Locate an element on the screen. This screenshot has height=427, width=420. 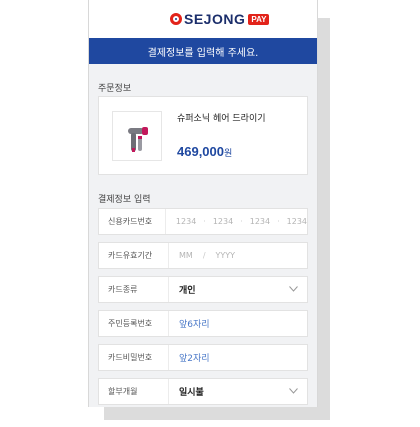
instruction-text: 결제정보를 입력해 주세요. is located at coordinates (203, 53).